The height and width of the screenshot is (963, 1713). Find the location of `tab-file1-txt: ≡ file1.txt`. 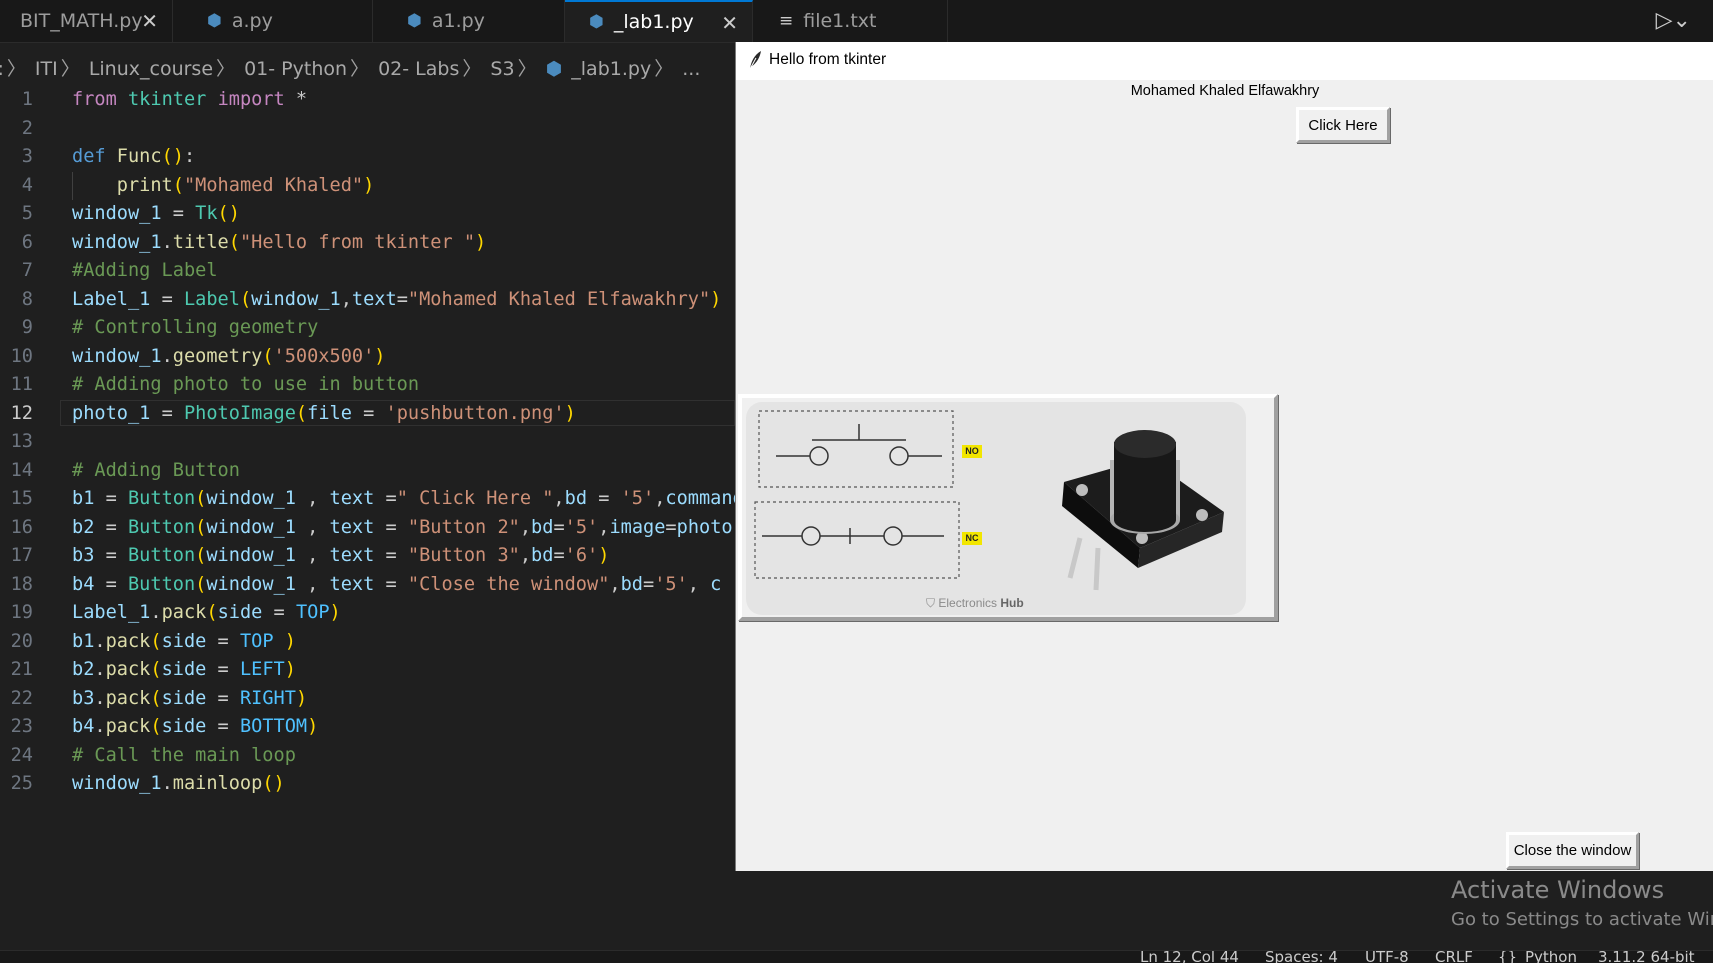

tab-file1-txt: ≡ file1.txt is located at coordinates (850, 21).